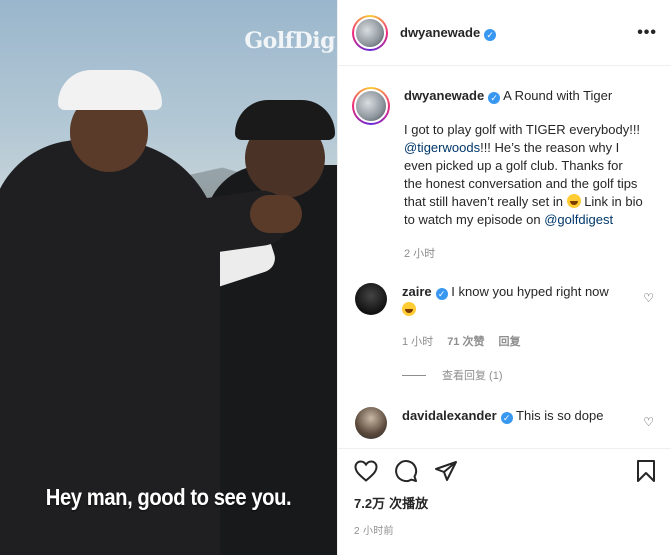 The image size is (671, 555). Describe the element at coordinates (646, 471) in the screenshot. I see `bookmark-icon` at that location.